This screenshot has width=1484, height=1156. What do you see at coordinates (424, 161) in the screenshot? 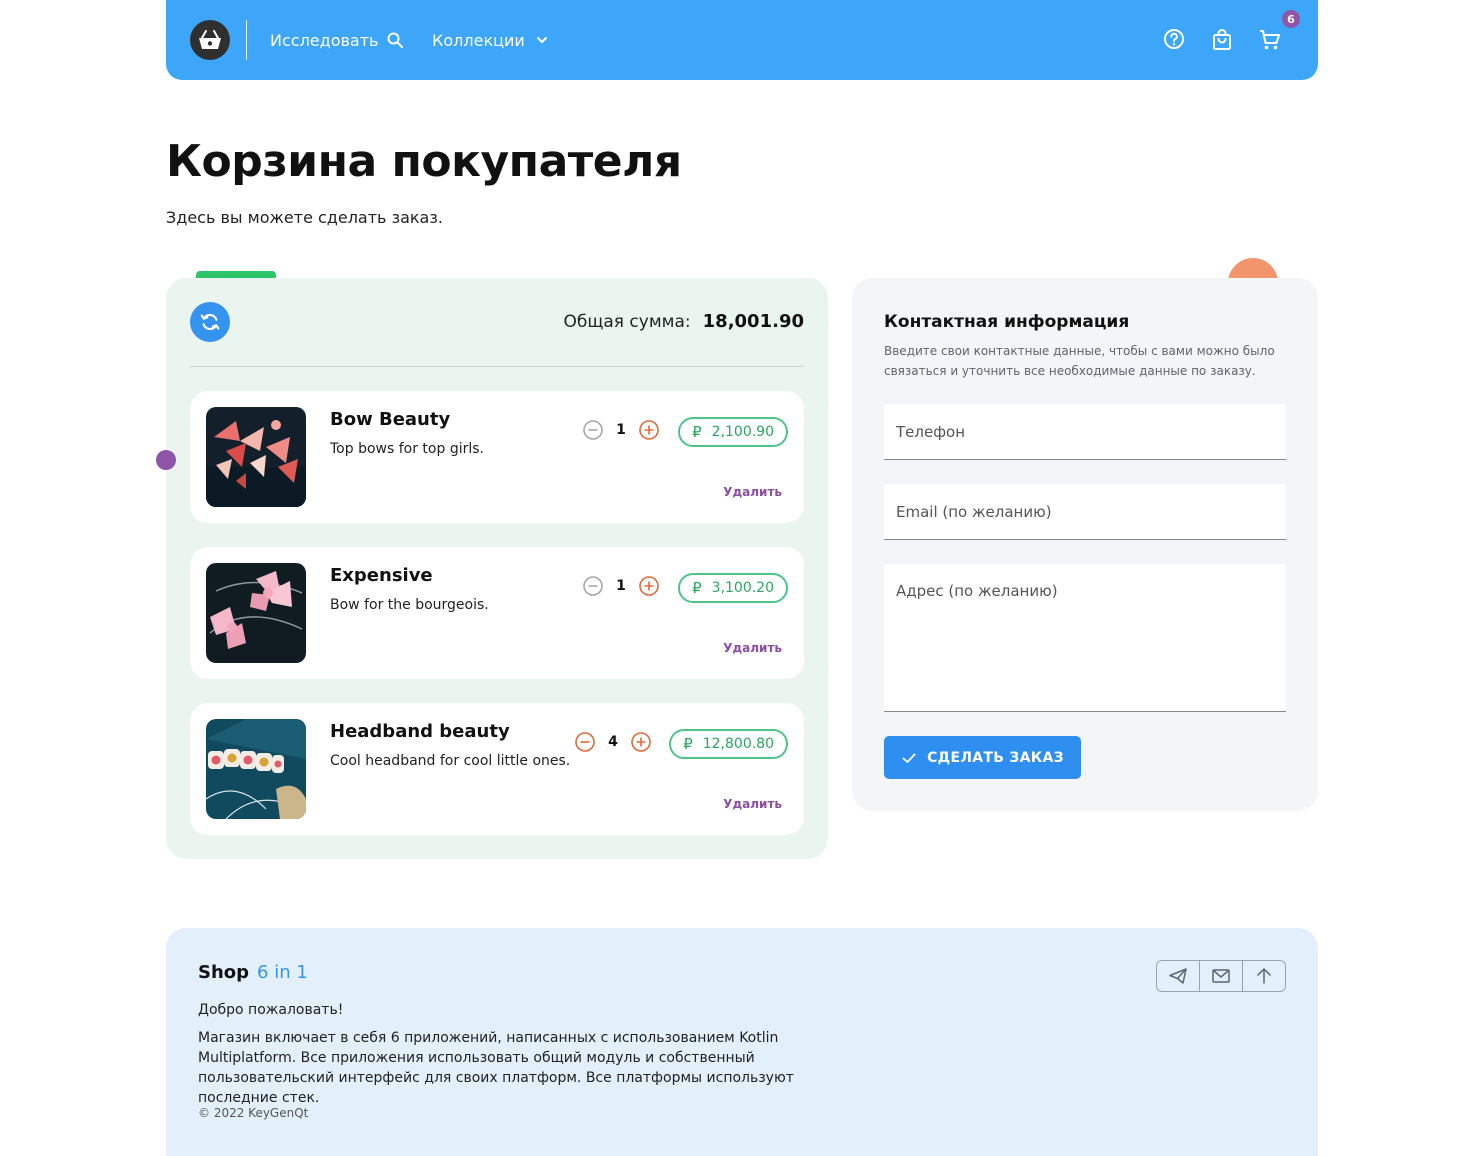
I see `page-title: Корзина покупателя` at bounding box center [424, 161].